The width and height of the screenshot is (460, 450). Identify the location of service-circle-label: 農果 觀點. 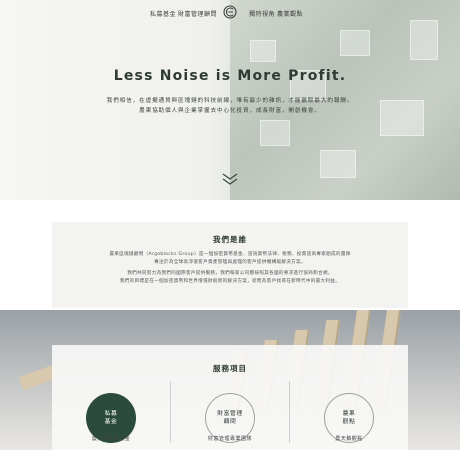
(349, 418).